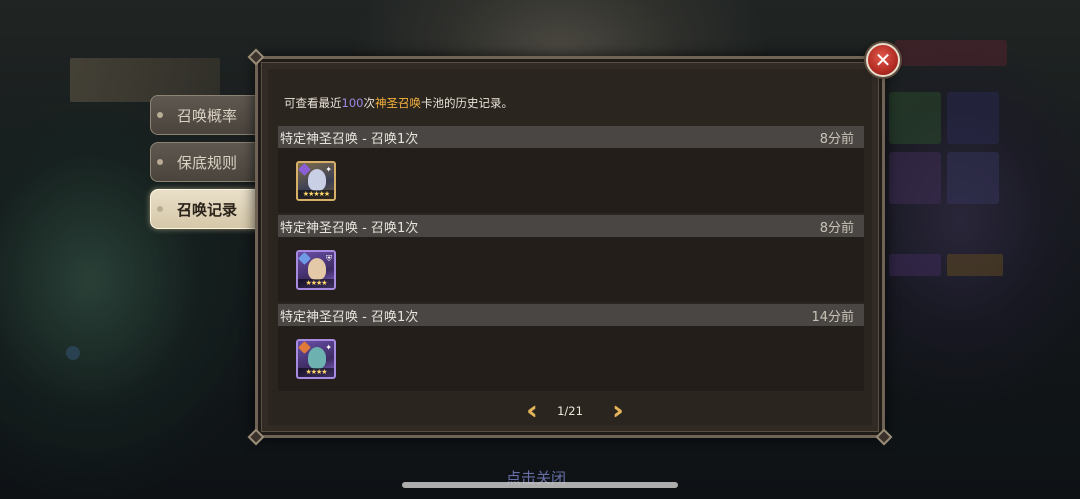 This screenshot has width=1080, height=499. I want to click on record-body: ⛨ ★★★★, so click(571, 269).